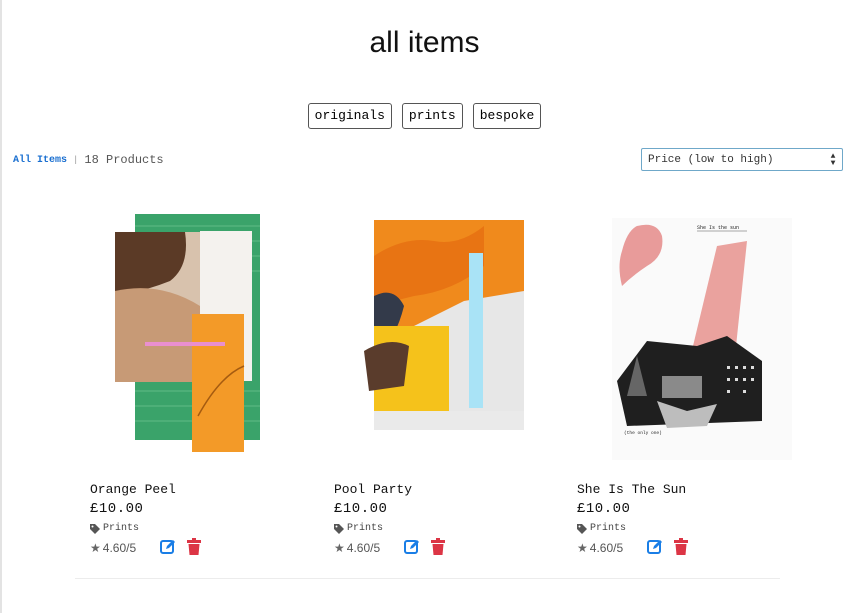 The width and height of the screenshot is (849, 613). What do you see at coordinates (684, 328) in the screenshot?
I see `product-image-she-is-the-sun: She Is the sun (the only one)` at bounding box center [684, 328].